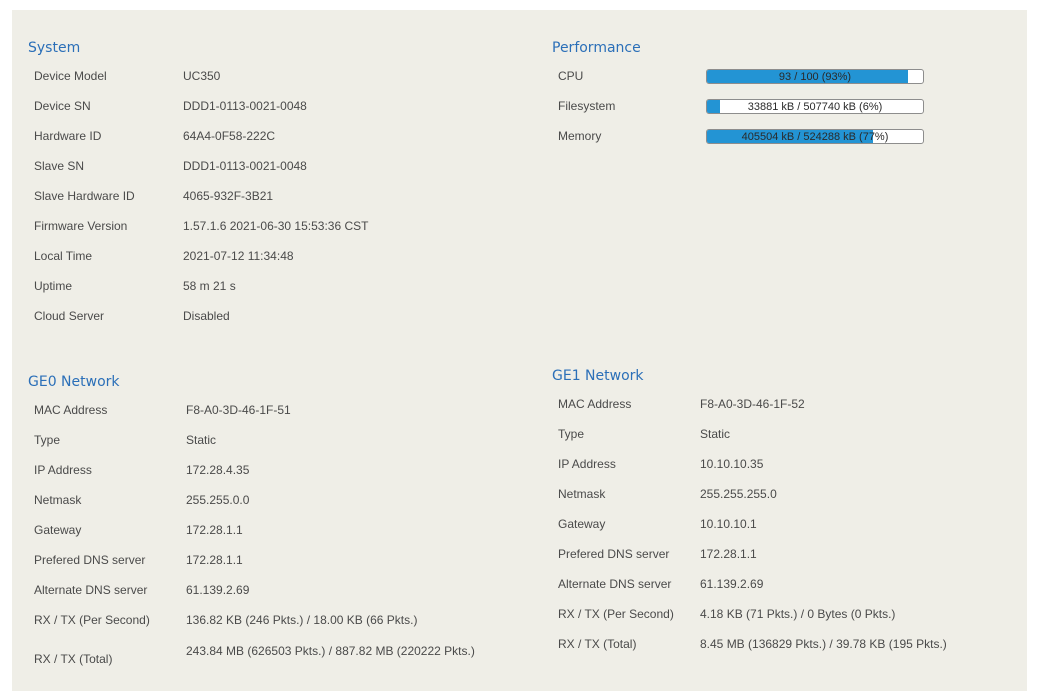 The image size is (1039, 691). What do you see at coordinates (582, 494) in the screenshot?
I see `ge1-netmask-label: Netmask` at bounding box center [582, 494].